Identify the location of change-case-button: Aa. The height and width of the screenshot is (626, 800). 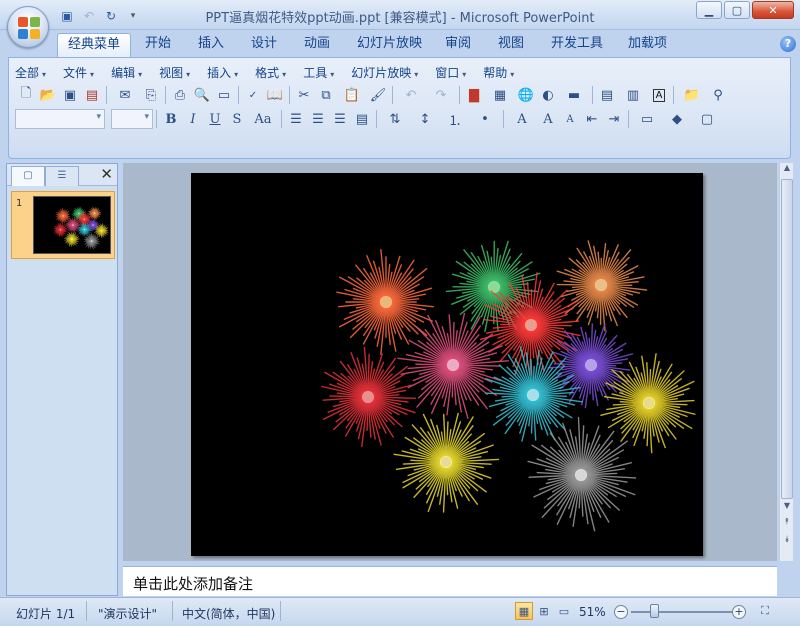
(263, 119).